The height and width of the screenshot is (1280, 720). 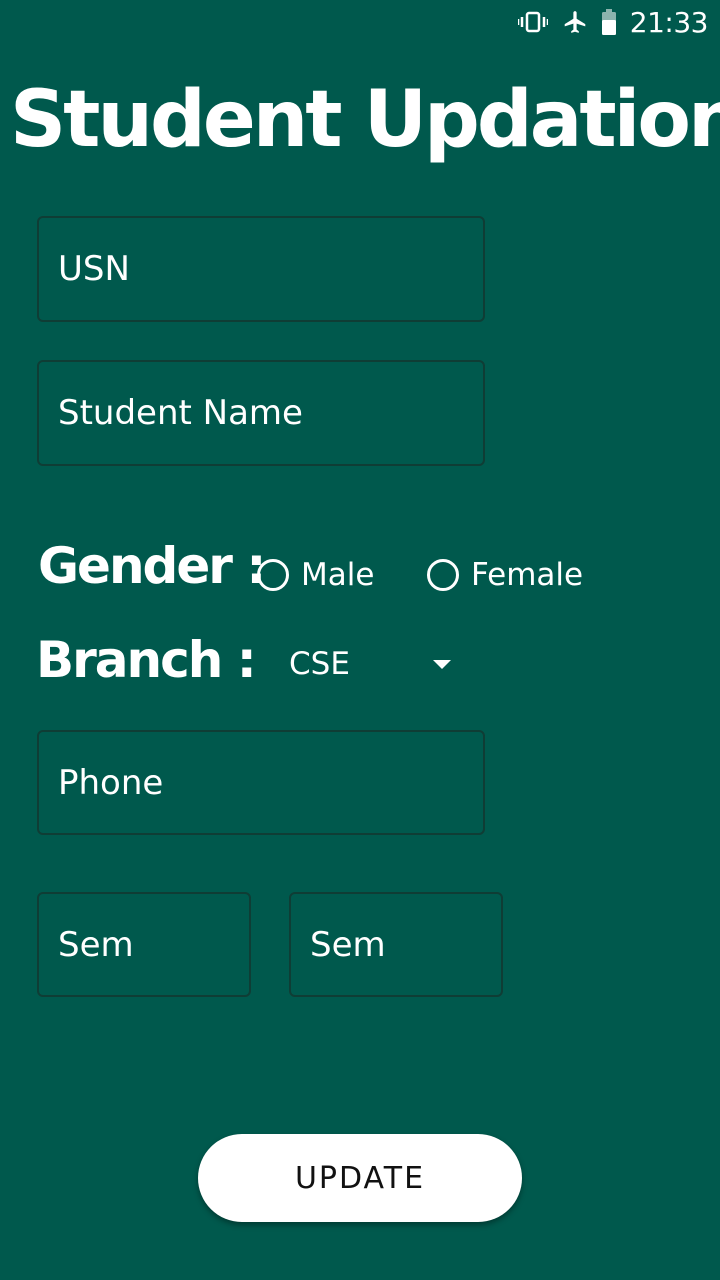 What do you see at coordinates (396, 944) in the screenshot?
I see `sem-field-2: Sem` at bounding box center [396, 944].